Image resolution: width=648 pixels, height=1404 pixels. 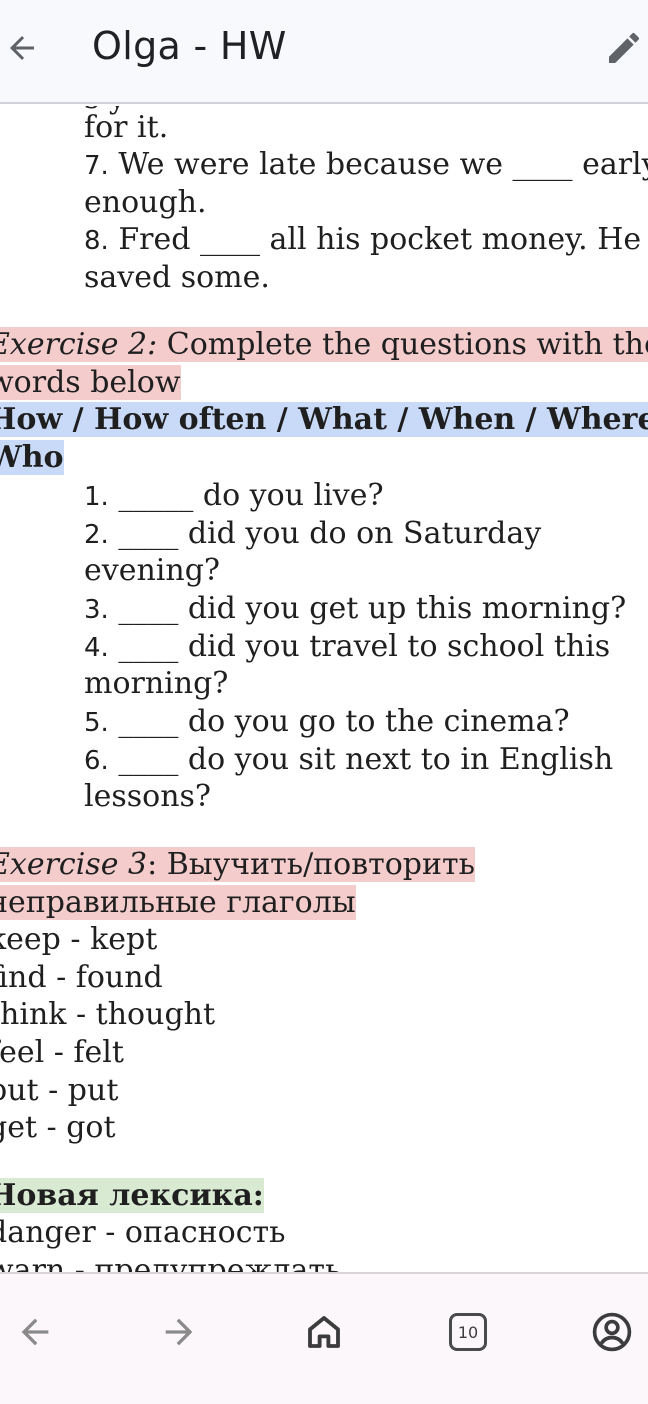 What do you see at coordinates (81, 977) in the screenshot?
I see `verb-pair: find - found` at bounding box center [81, 977].